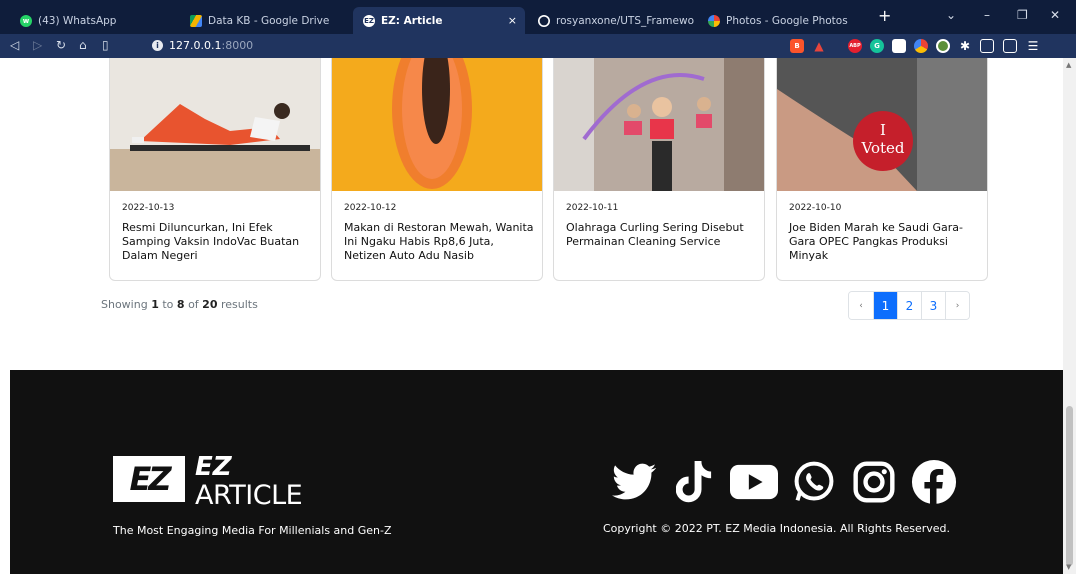 The width and height of the screenshot is (1076, 574). I want to click on whatsapp-icon: w, so click(26, 20).